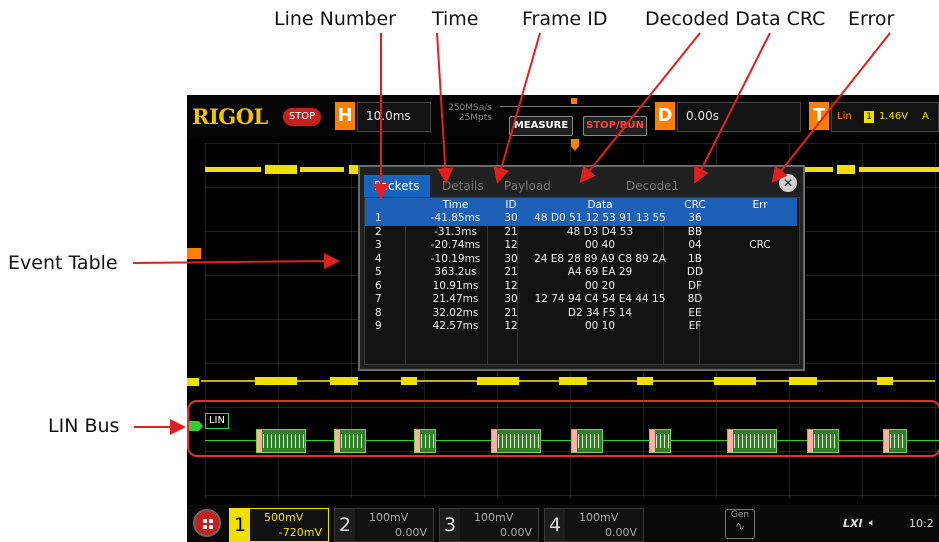 The width and height of the screenshot is (939, 542). I want to click on cell-line: 5, so click(378, 272).